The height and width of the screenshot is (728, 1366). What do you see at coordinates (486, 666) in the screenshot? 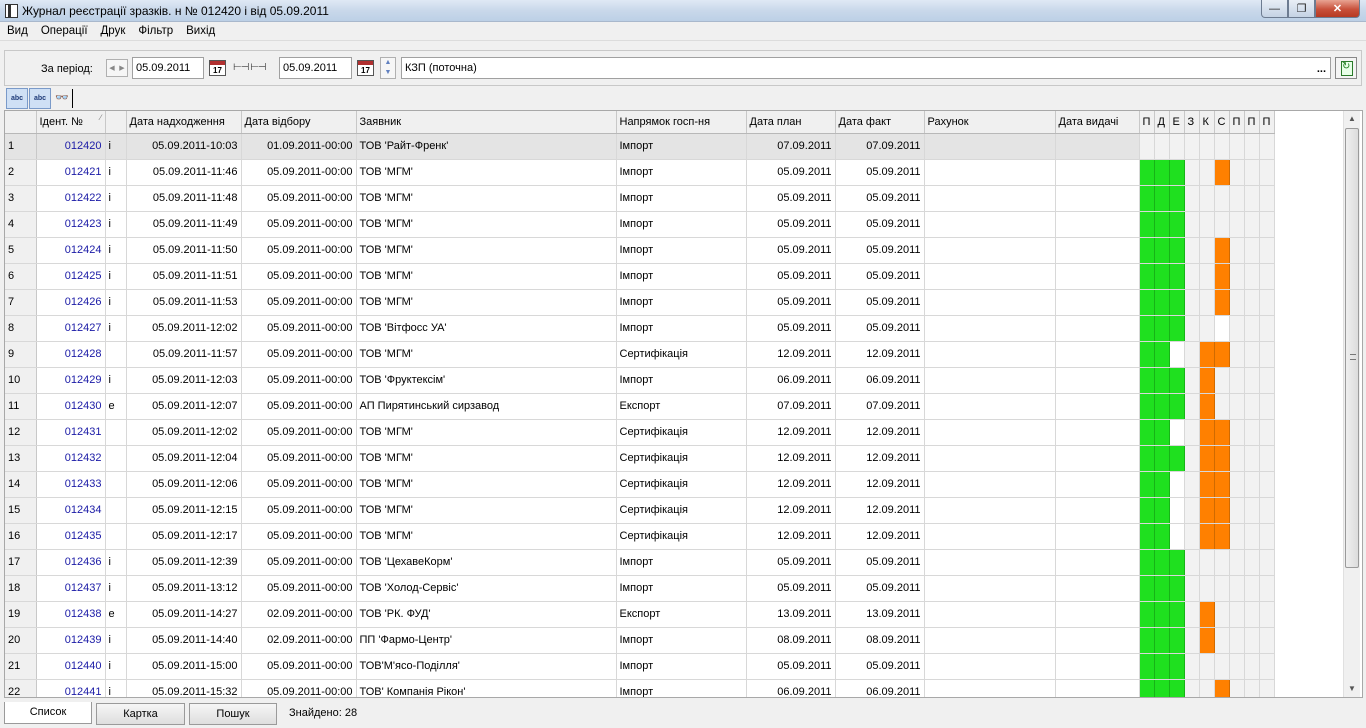
I see `cell-applicant: ТОВ'М'ясо-Поділля'` at bounding box center [486, 666].